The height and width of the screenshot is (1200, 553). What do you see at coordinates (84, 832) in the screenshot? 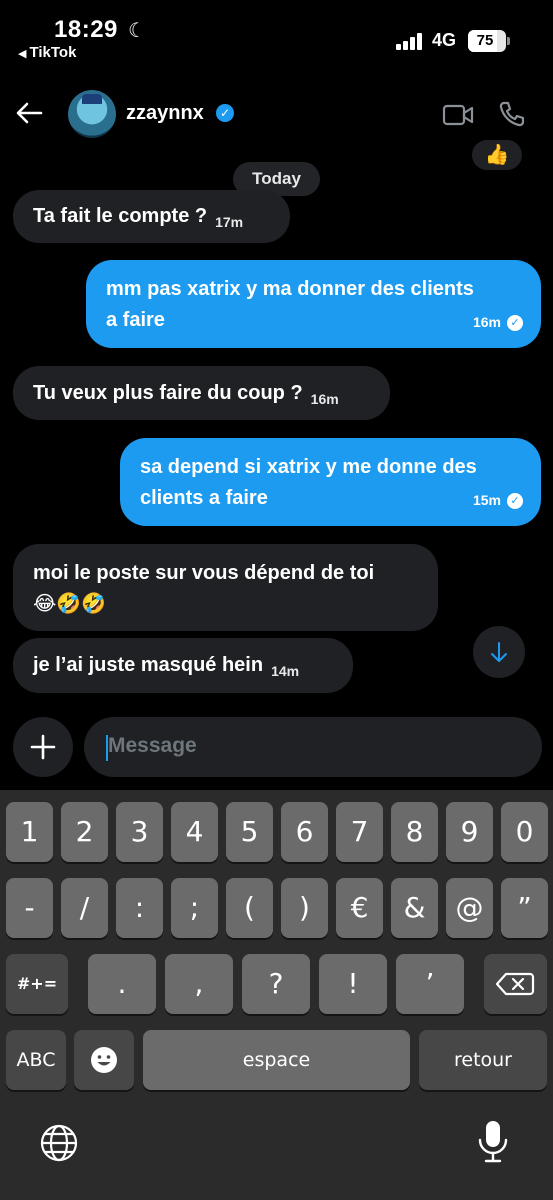
I see `key-2: 2` at bounding box center [84, 832].